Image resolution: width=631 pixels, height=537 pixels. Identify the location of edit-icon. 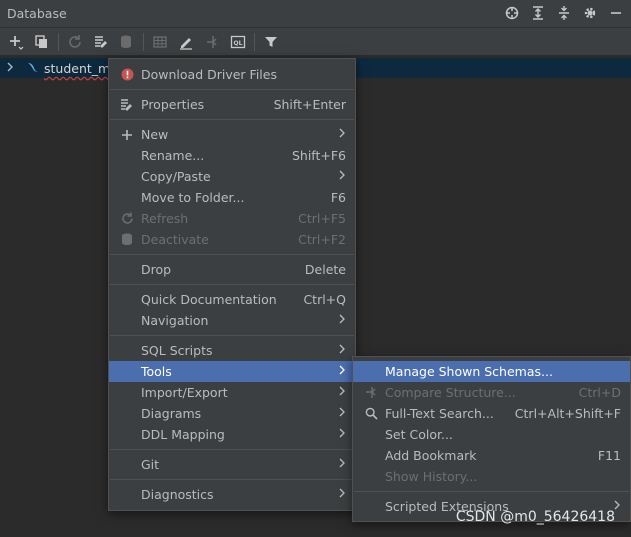
(186, 42).